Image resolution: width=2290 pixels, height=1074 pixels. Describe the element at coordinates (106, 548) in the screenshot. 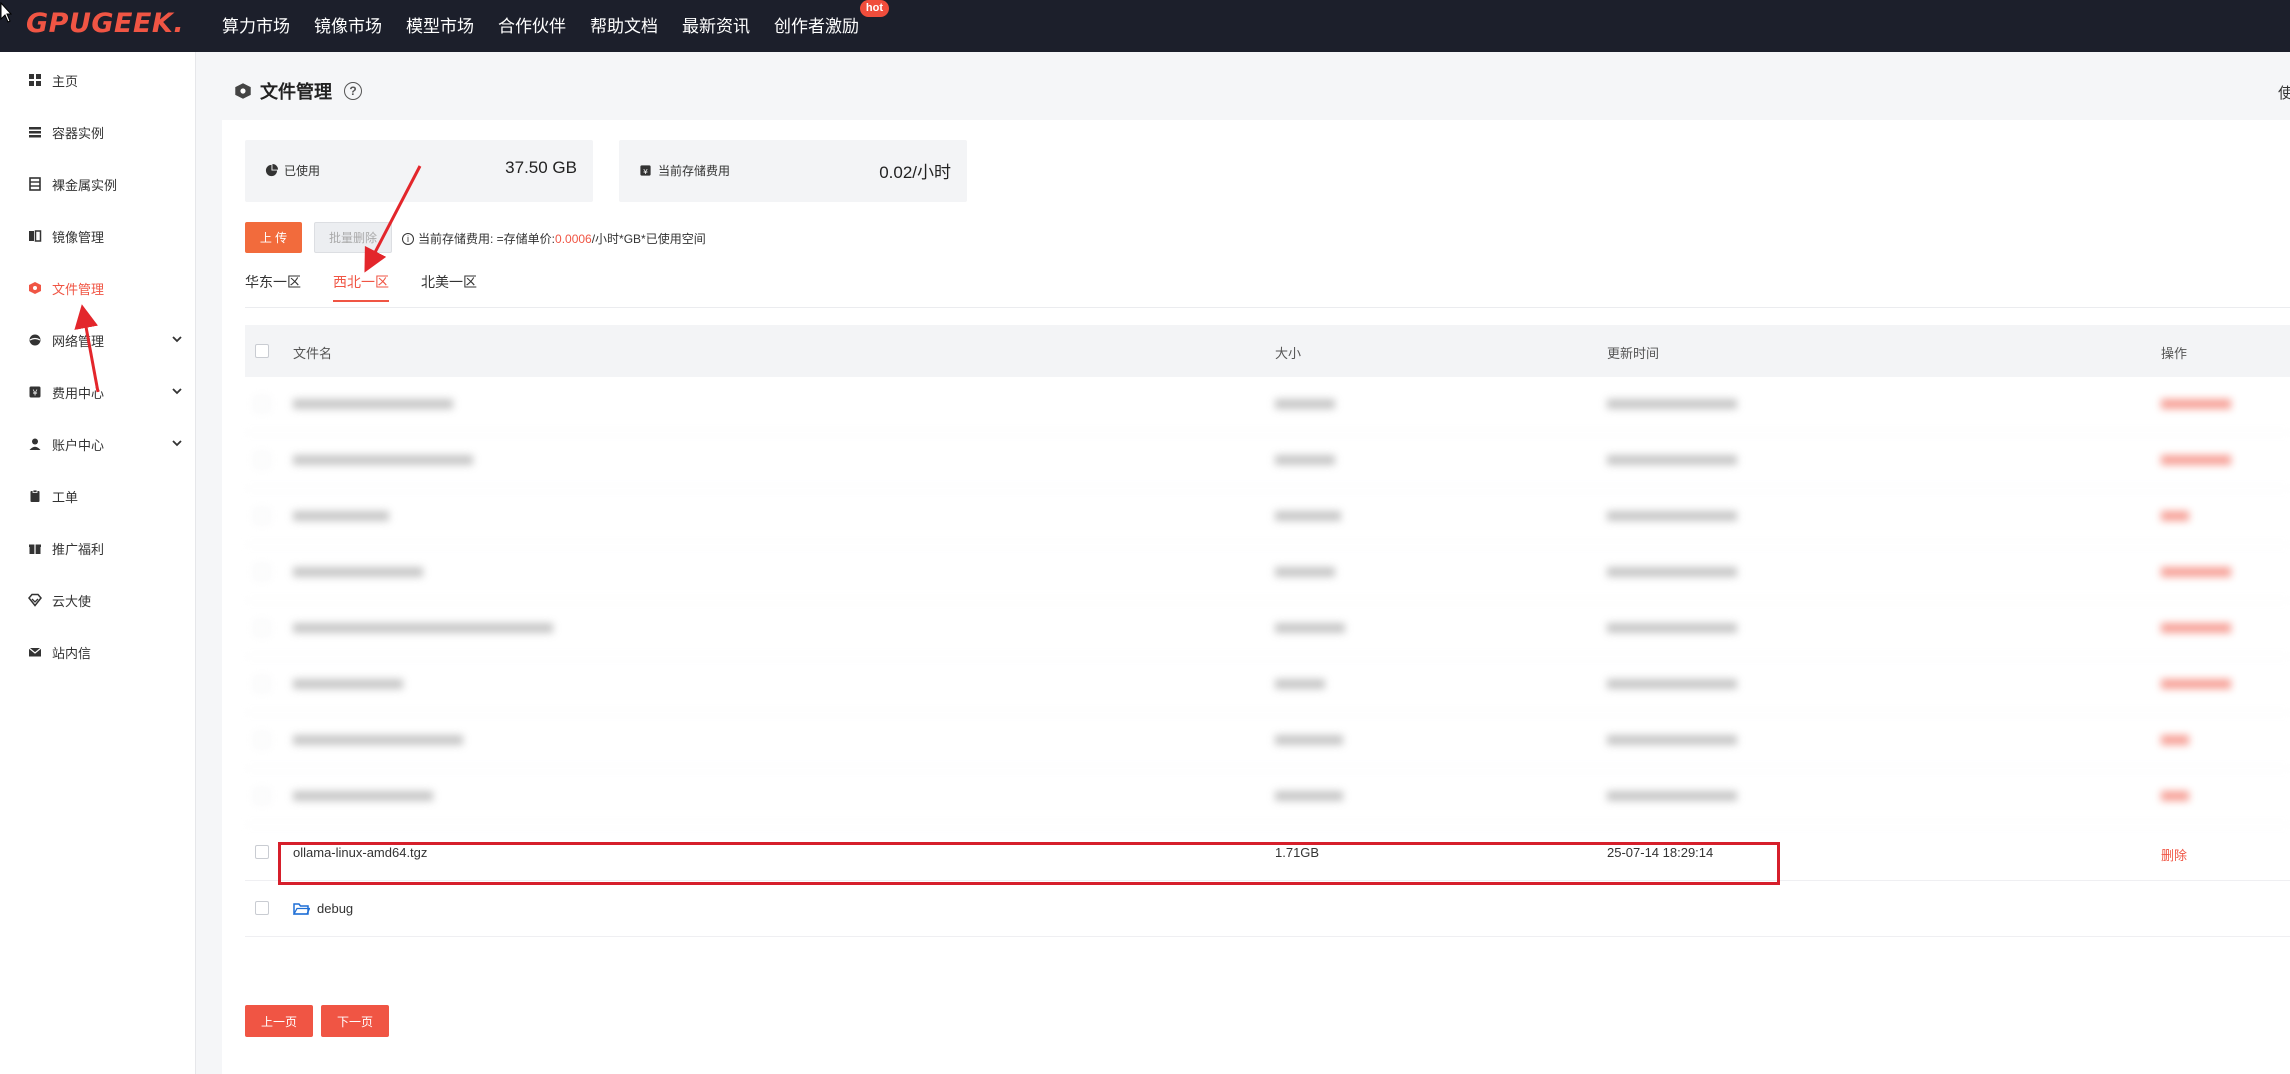

I see `sidebar-item-promotion: 推广福利` at that location.